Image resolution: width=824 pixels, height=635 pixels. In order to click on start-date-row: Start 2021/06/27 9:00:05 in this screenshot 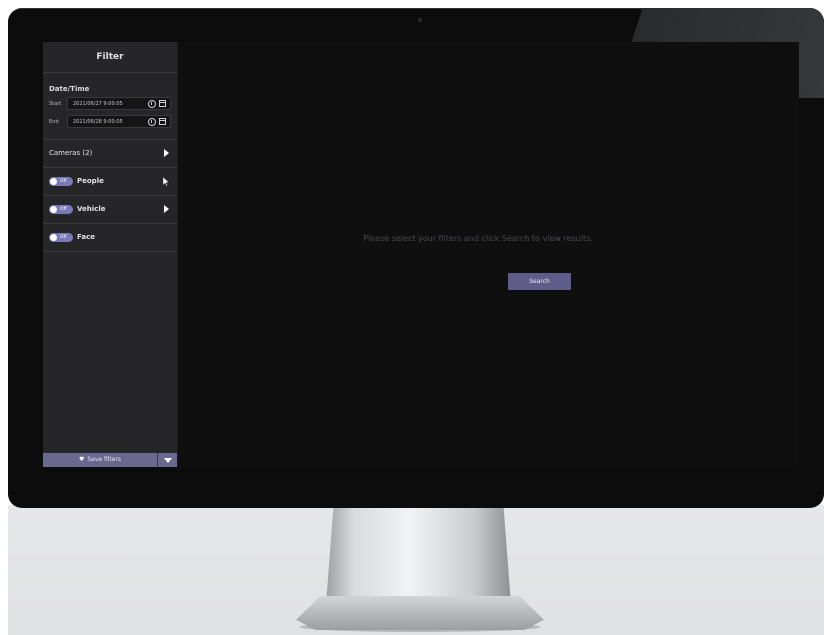, I will do `click(110, 104)`.